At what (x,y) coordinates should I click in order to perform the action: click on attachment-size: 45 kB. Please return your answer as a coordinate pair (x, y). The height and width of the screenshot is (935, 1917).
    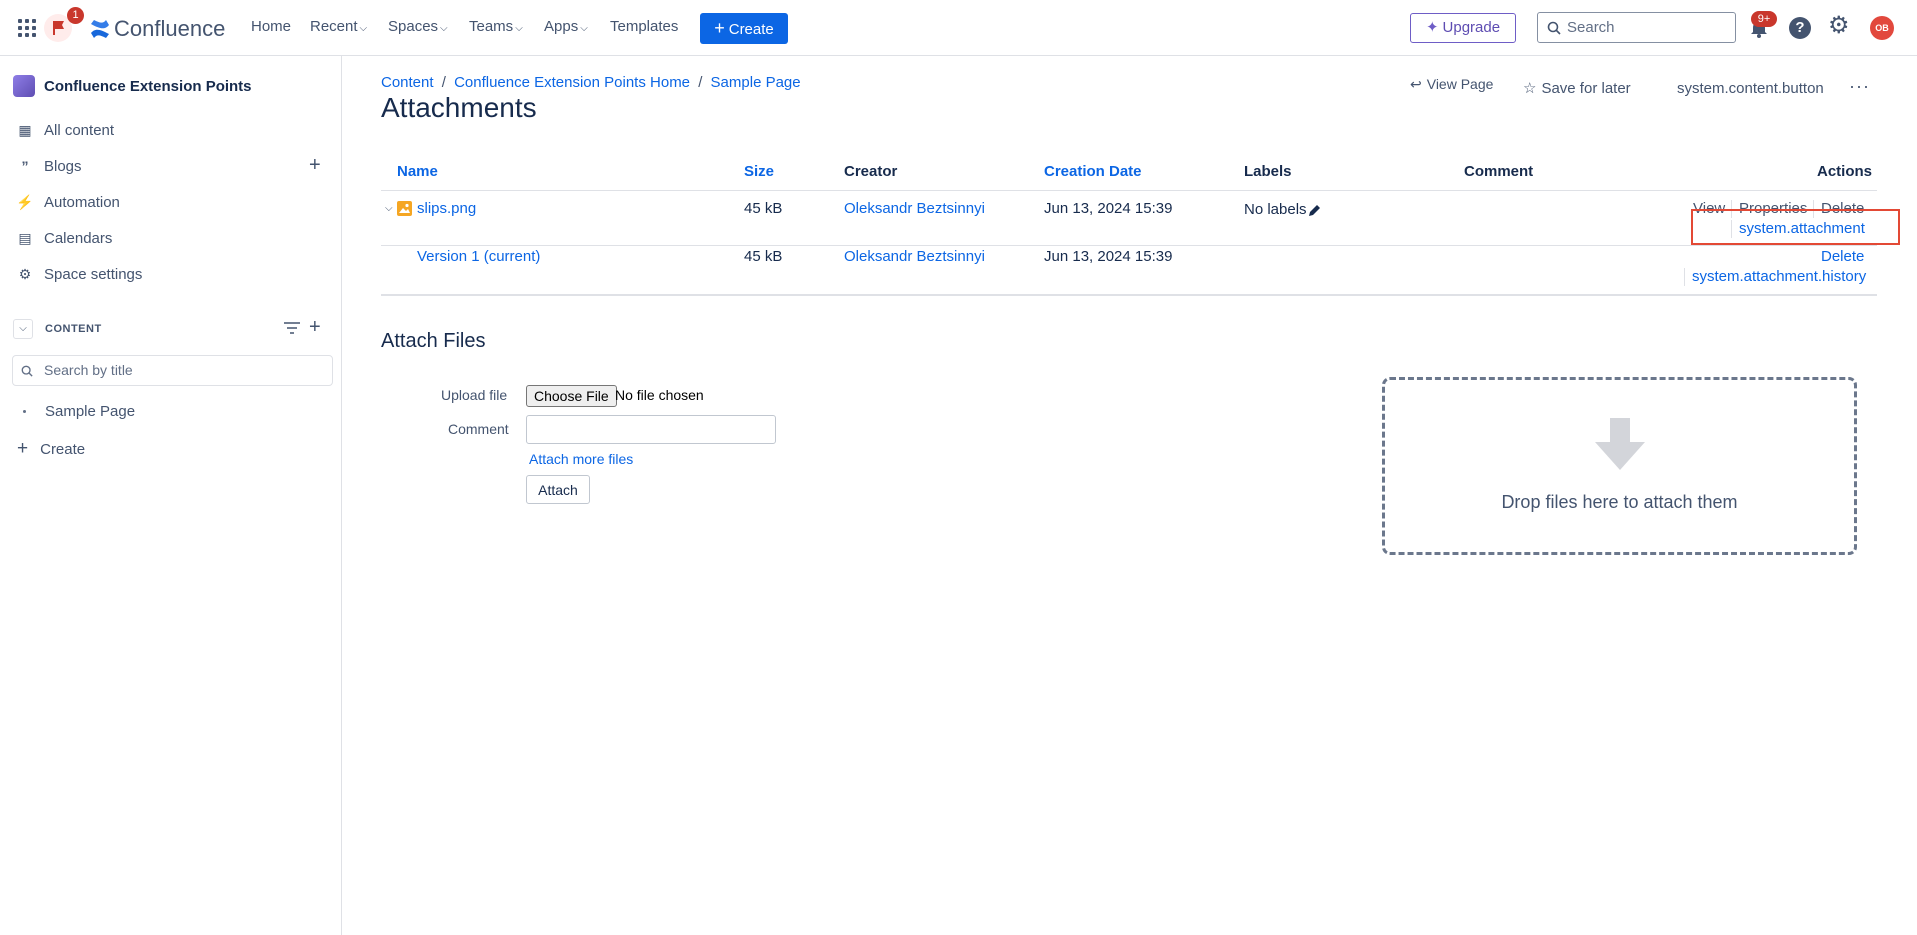
    Looking at the image, I should click on (763, 208).